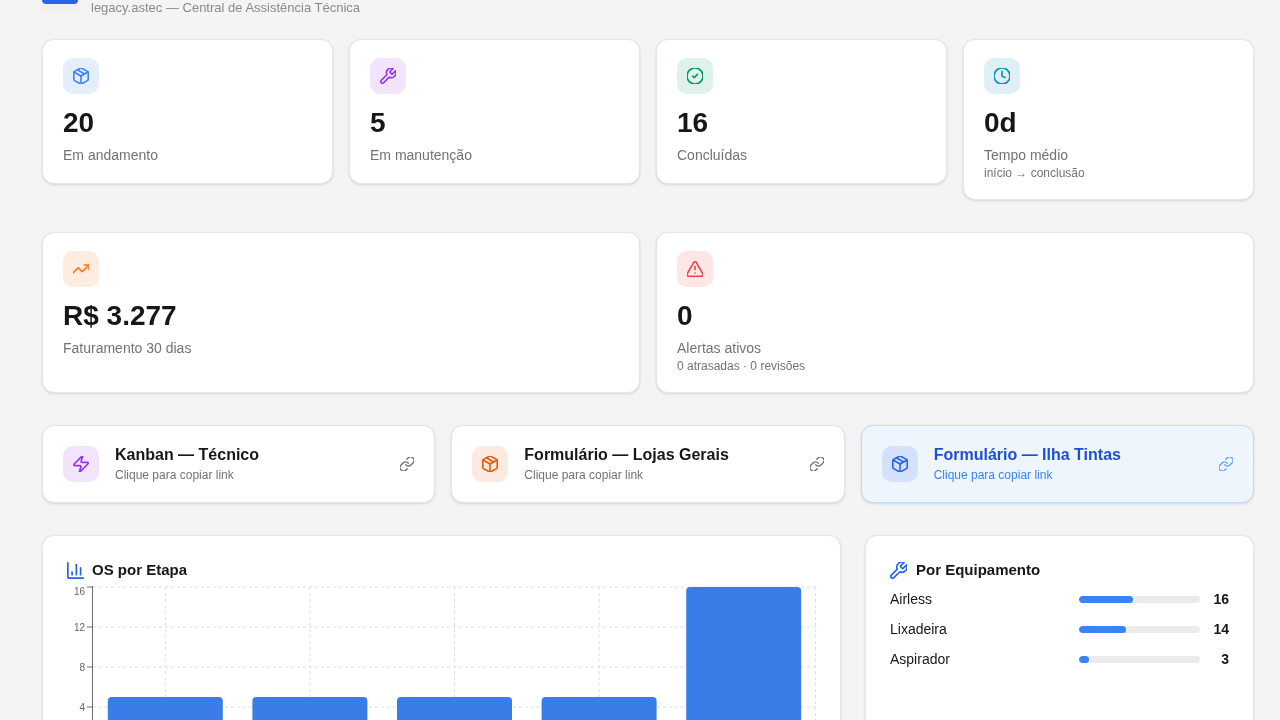  What do you see at coordinates (911, 599) in the screenshot?
I see `equipment-name: Airless` at bounding box center [911, 599].